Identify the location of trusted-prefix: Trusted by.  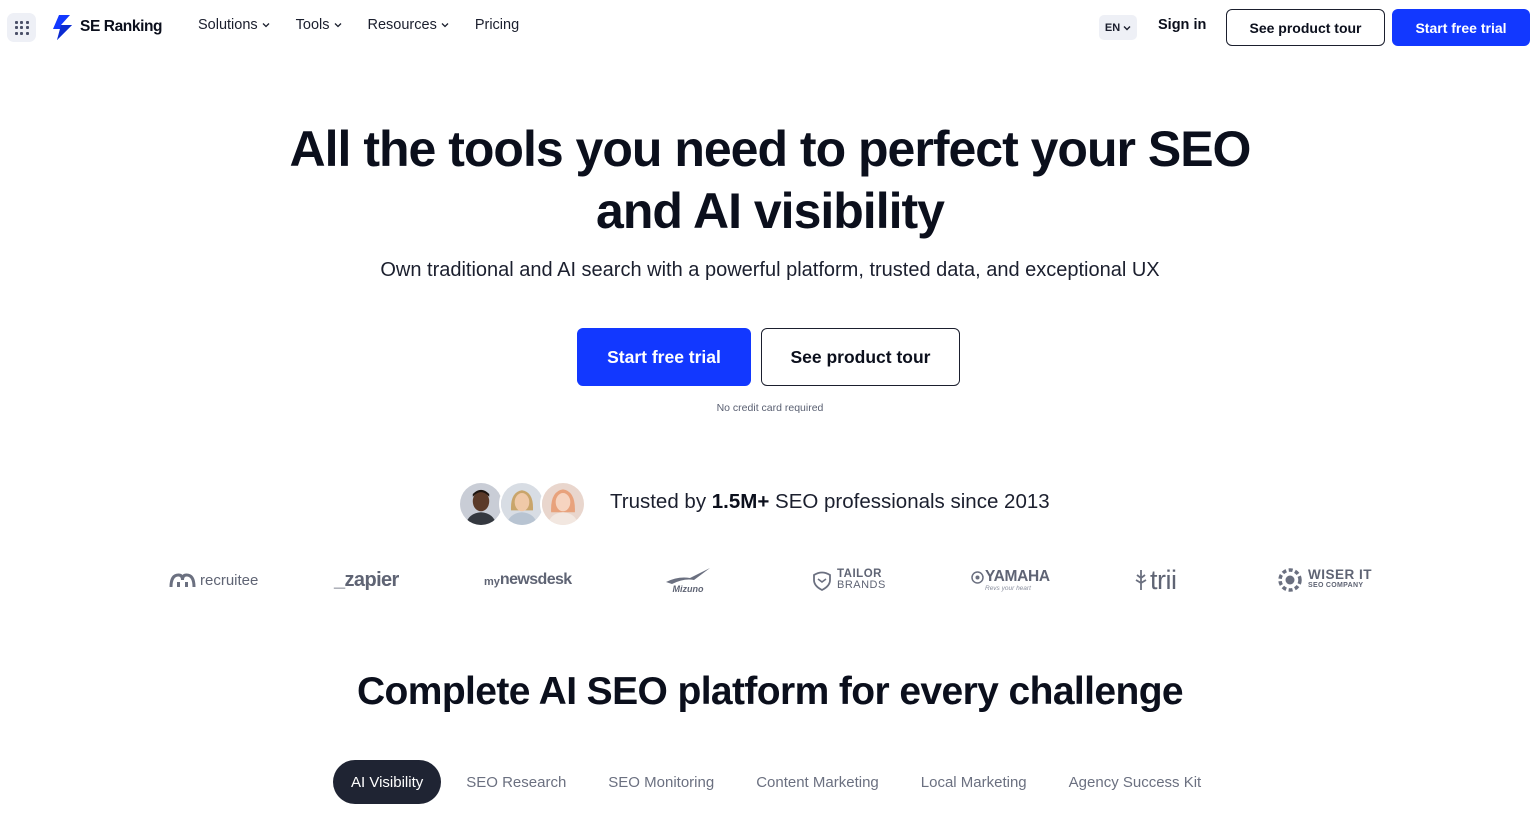
(661, 501).